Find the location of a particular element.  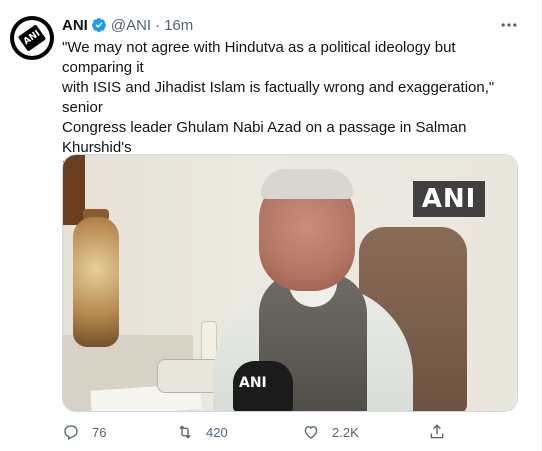

reply-button: 76 is located at coordinates (84, 432).